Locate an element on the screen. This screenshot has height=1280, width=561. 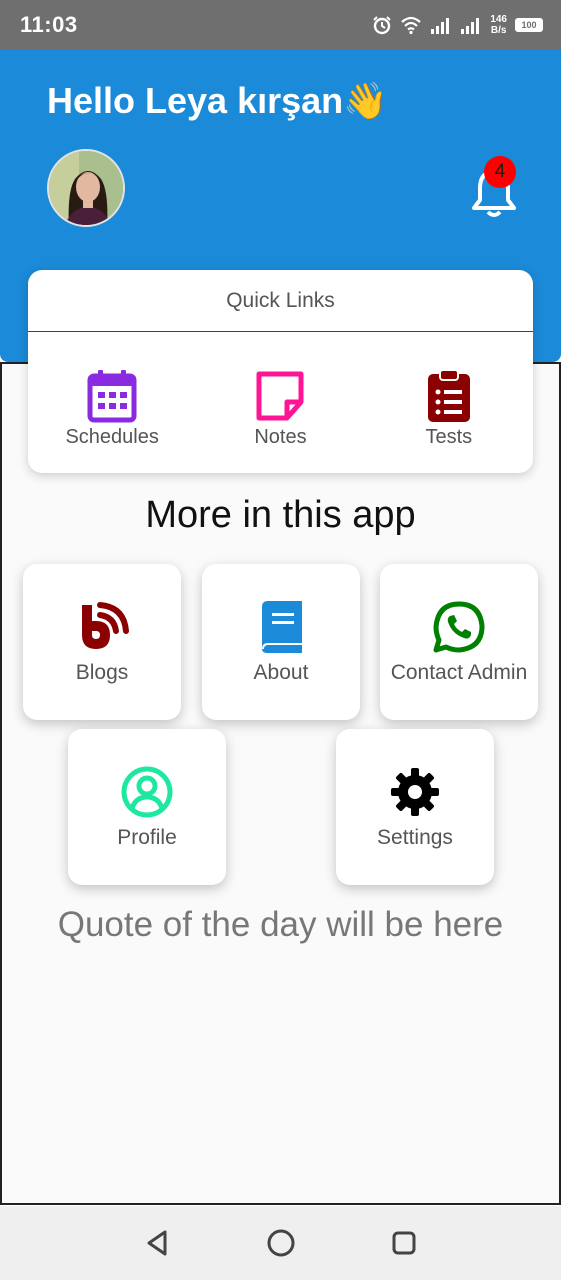
home-icon is located at coordinates (281, 1243).